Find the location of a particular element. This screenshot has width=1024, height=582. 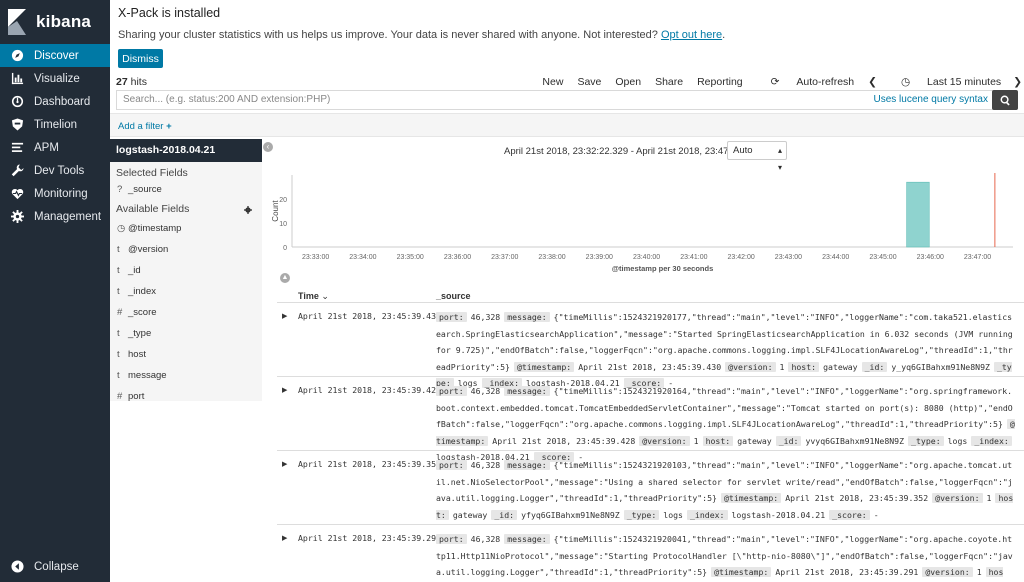

field-item: t _index is located at coordinates (186, 291).